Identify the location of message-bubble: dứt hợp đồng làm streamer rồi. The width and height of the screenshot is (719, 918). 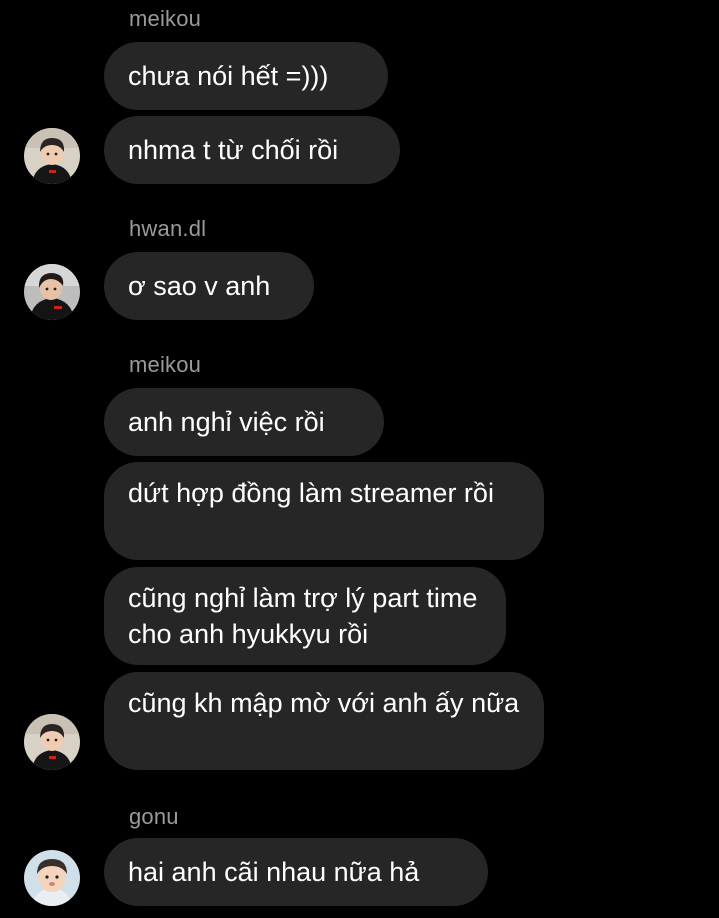
(324, 511).